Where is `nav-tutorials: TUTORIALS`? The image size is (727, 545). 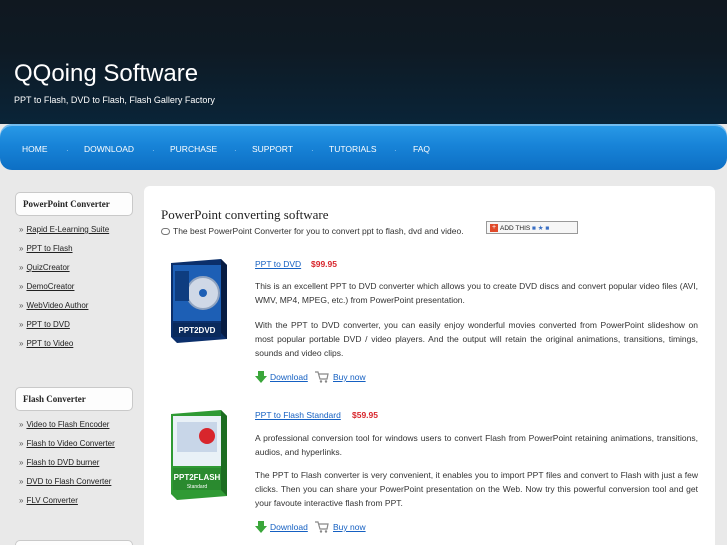 nav-tutorials: TUTORIALS is located at coordinates (353, 149).